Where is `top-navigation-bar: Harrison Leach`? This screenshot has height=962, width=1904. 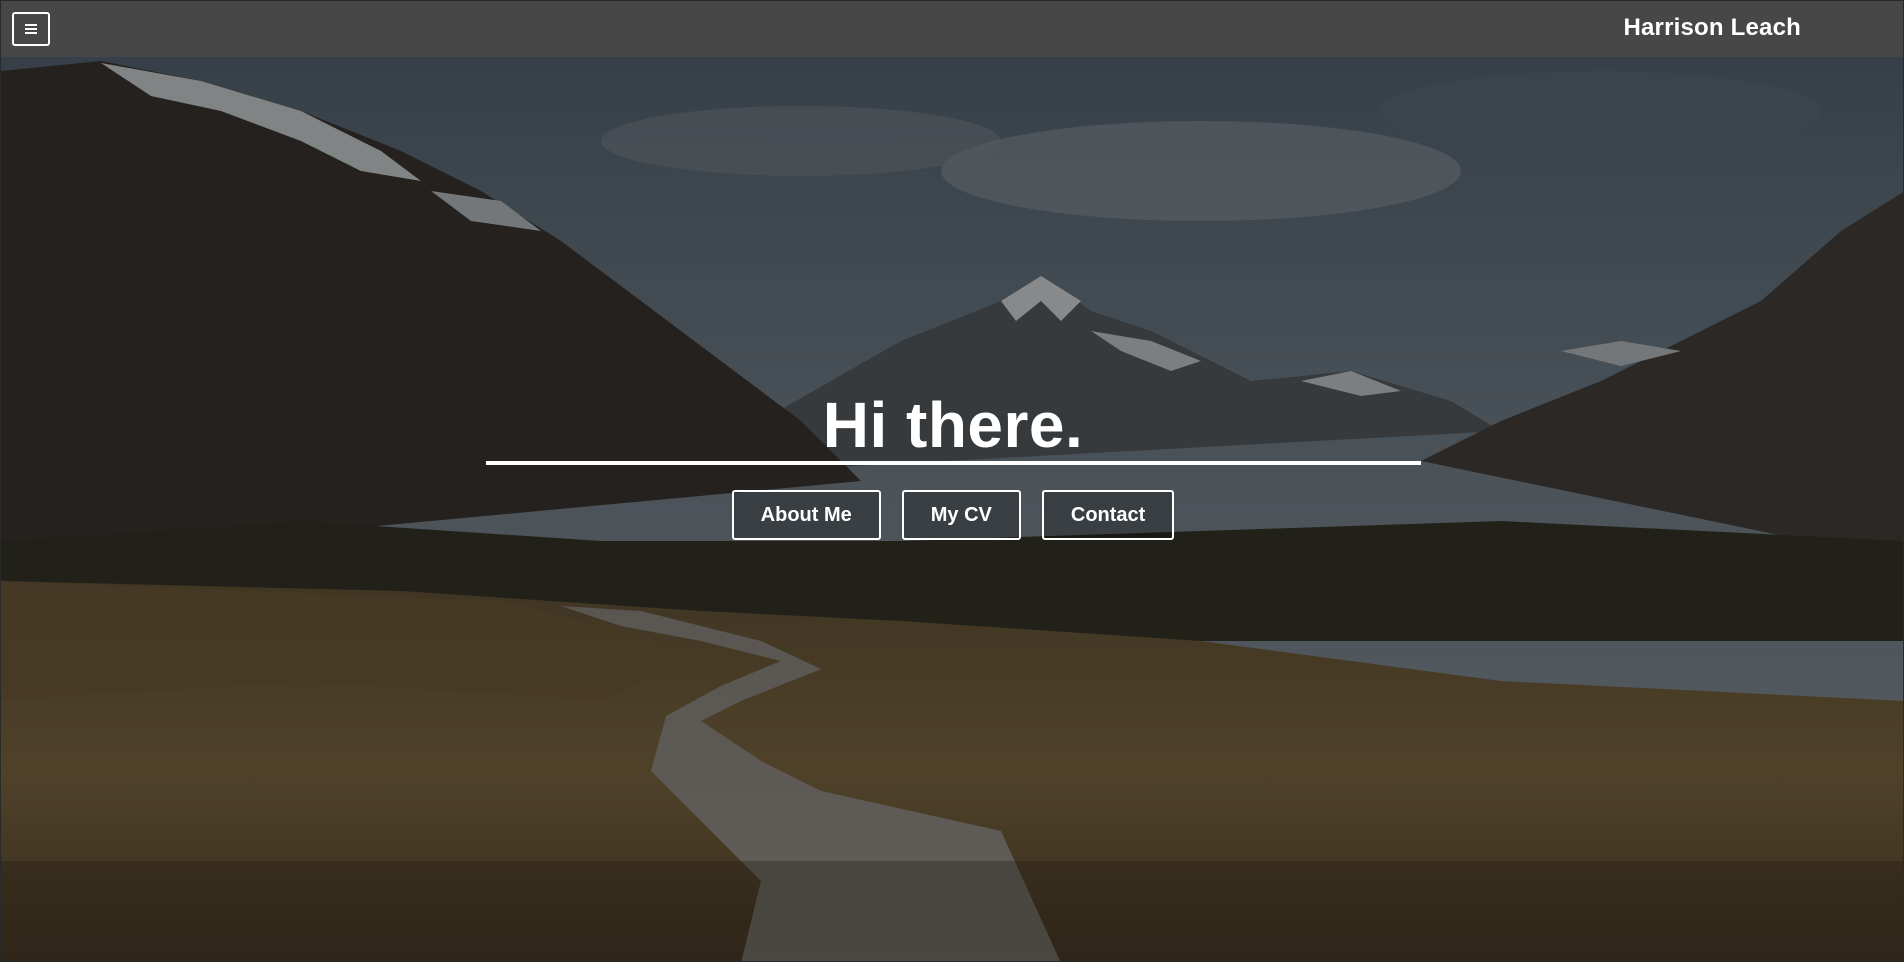
top-navigation-bar: Harrison Leach is located at coordinates (952, 29).